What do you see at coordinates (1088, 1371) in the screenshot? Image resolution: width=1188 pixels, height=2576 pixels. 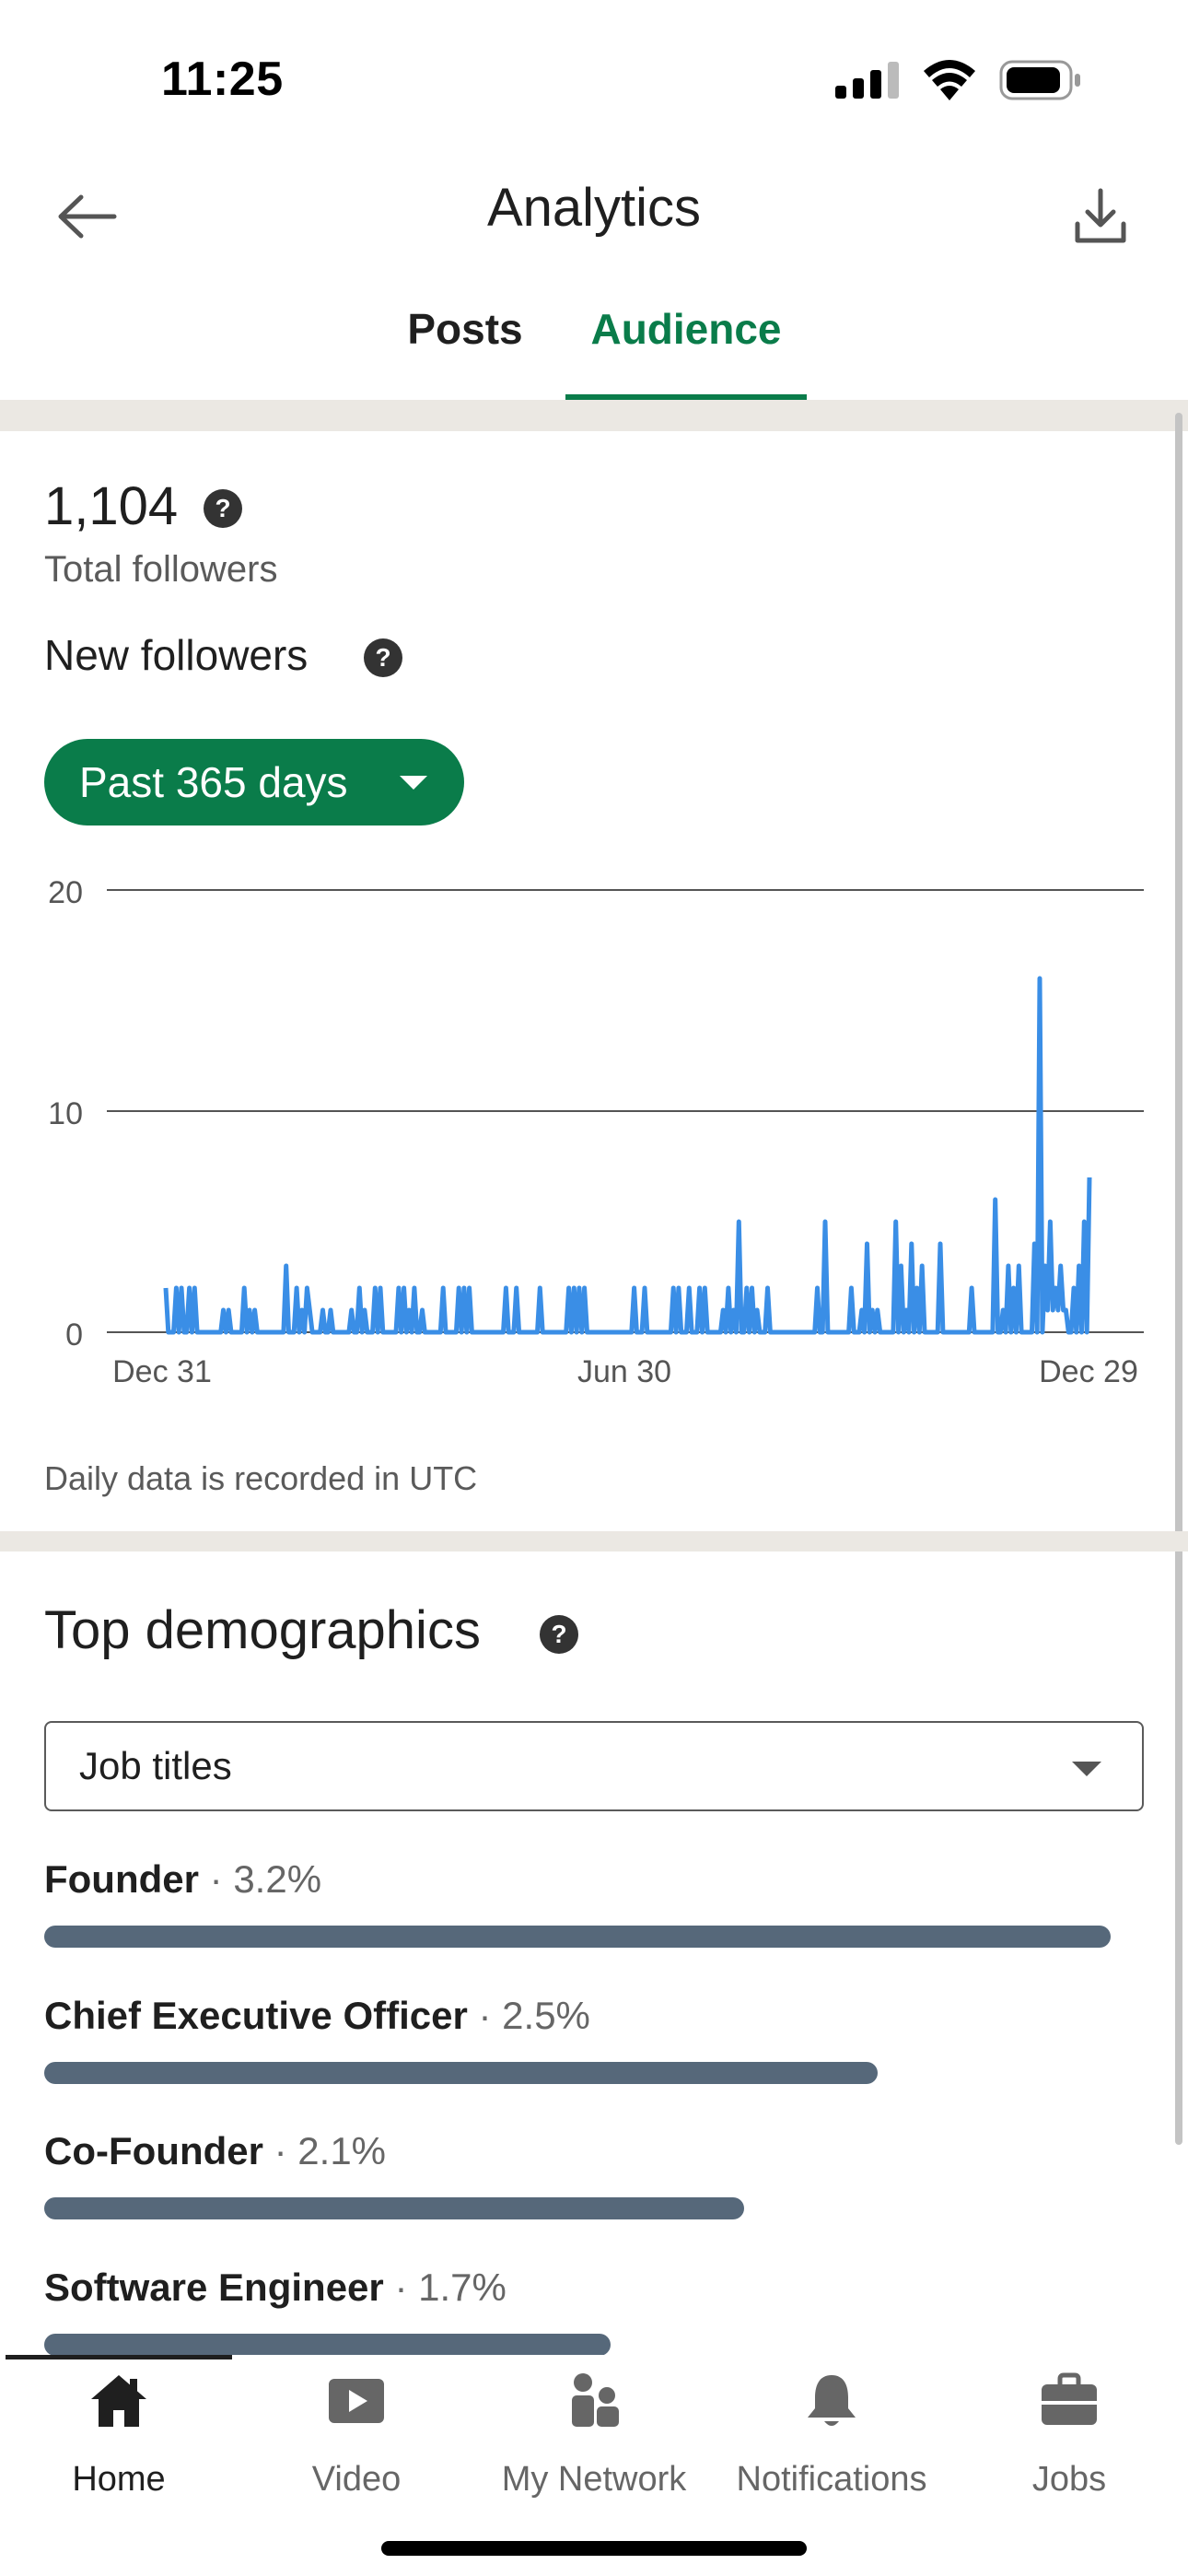 I see `x-tick-label: Dec 29` at bounding box center [1088, 1371].